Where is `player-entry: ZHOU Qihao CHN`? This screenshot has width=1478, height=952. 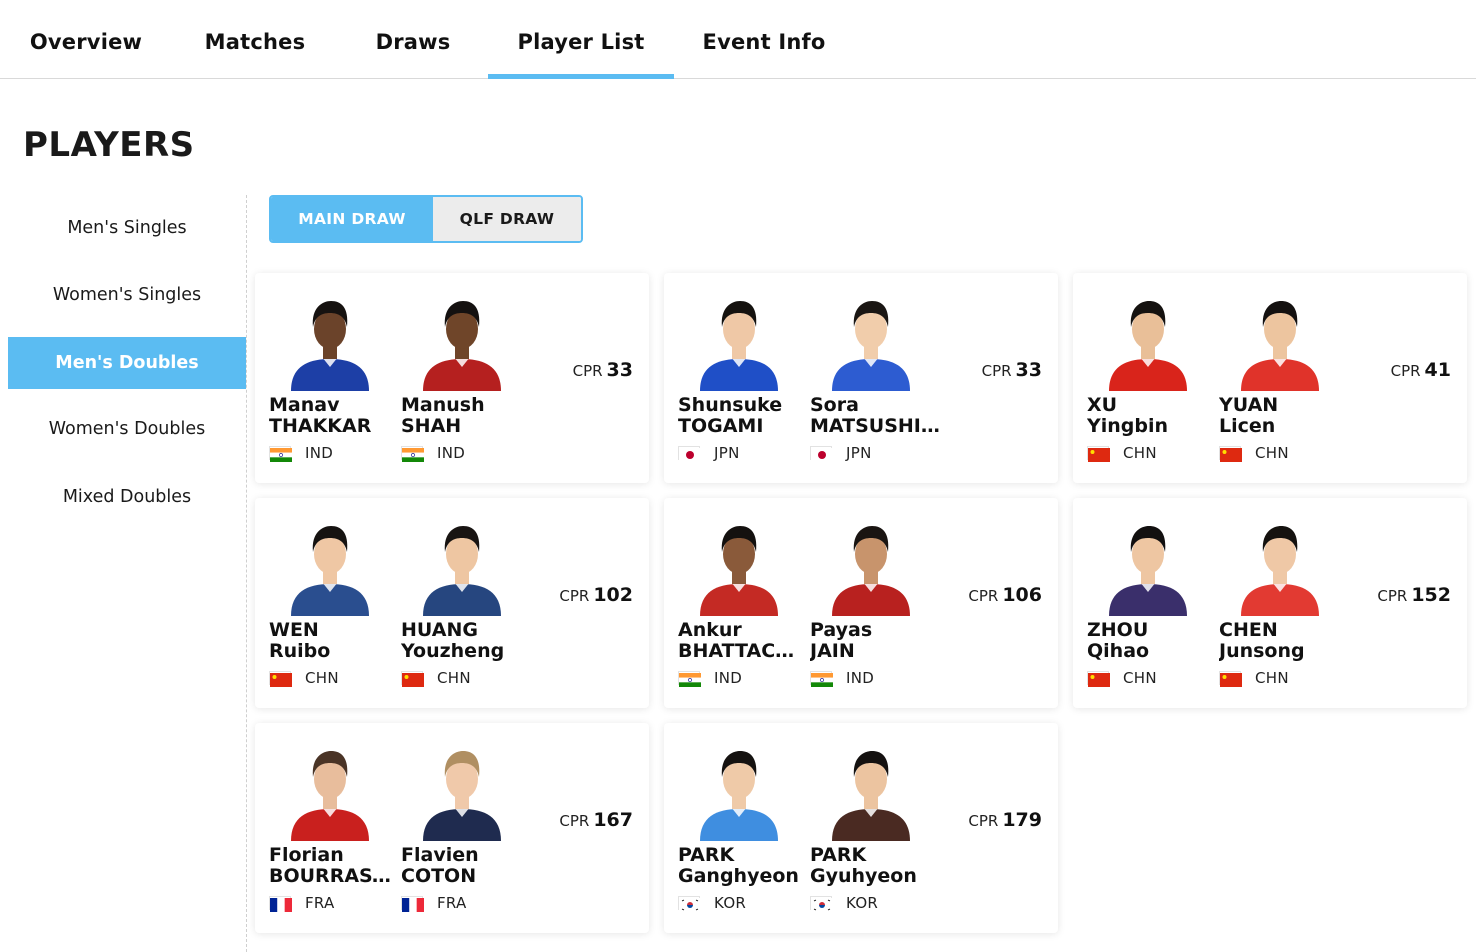 player-entry: ZHOU Qihao CHN is located at coordinates (1153, 603).